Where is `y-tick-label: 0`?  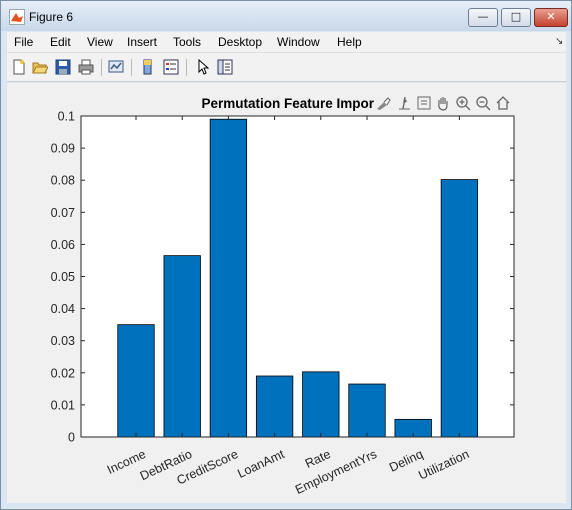 y-tick-label: 0 is located at coordinates (71, 438).